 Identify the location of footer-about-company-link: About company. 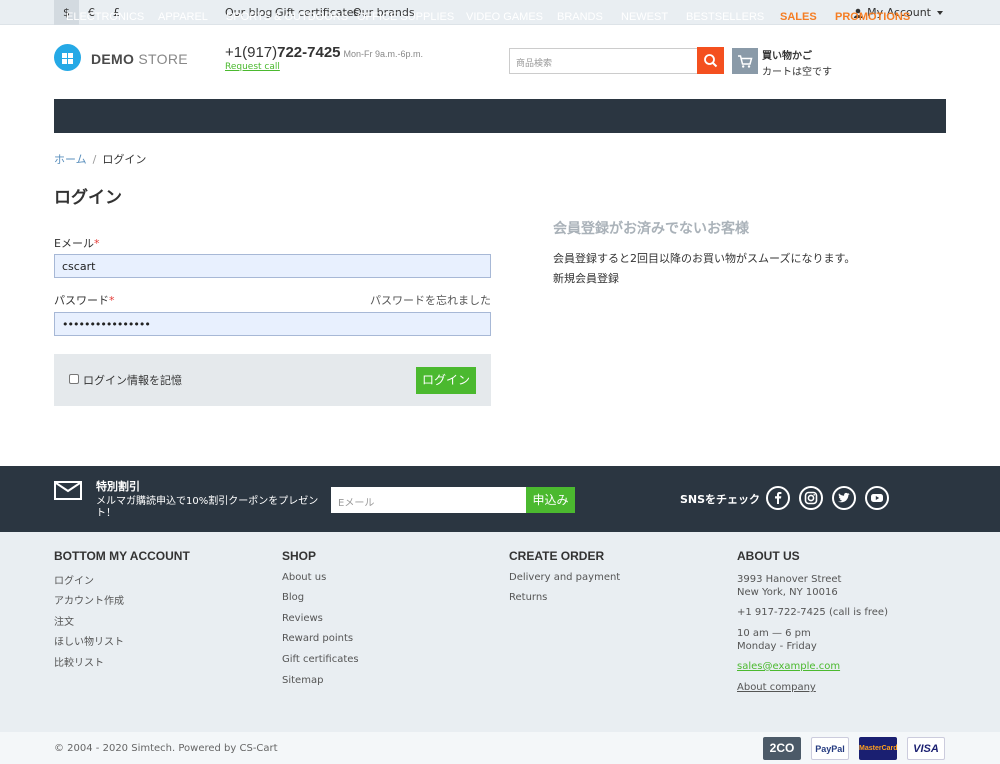
(776, 687).